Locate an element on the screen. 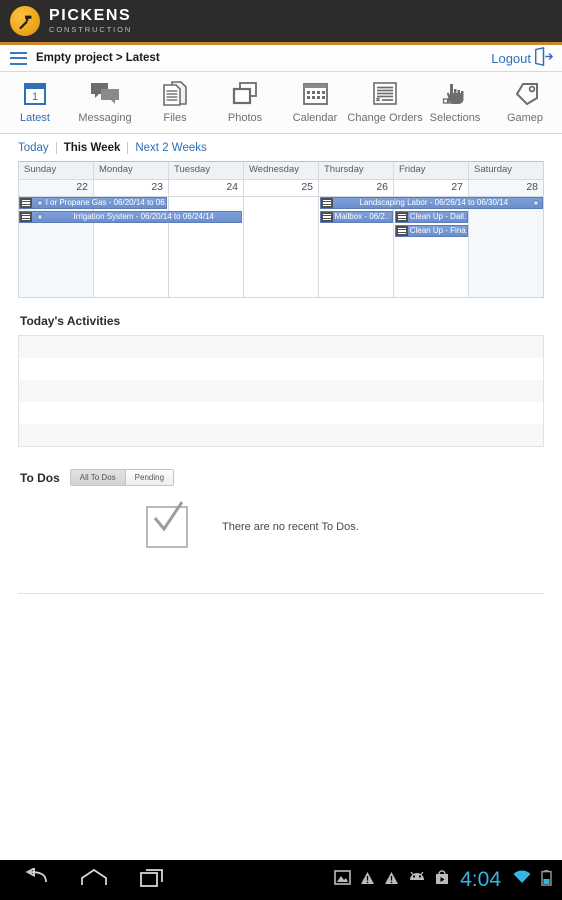 This screenshot has height=900, width=562. checkbox-checked-icon is located at coordinates (167, 524).